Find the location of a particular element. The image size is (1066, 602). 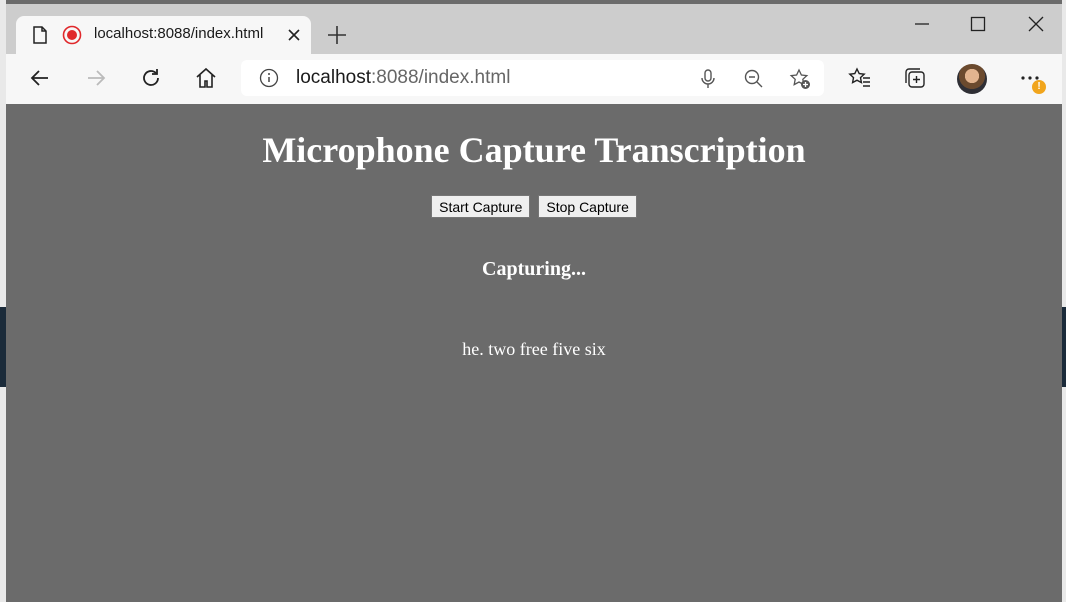

collections-icon is located at coordinates (915, 78).